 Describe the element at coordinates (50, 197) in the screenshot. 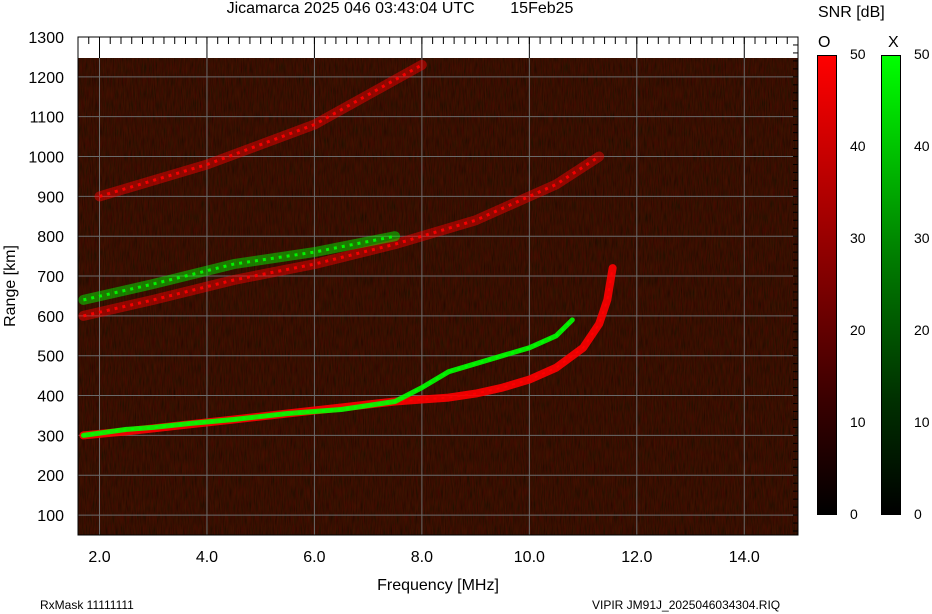

I see `y-tick-label: 900` at that location.